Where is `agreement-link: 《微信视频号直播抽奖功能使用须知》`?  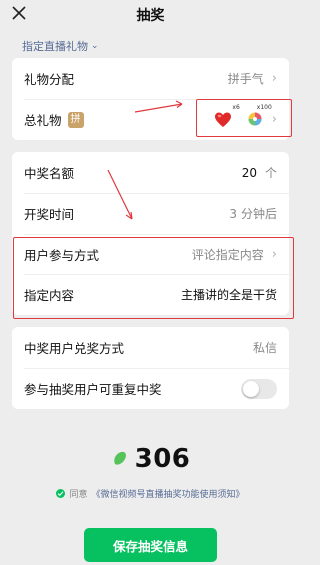
agreement-link: 《微信视频号直播抽奖功能使用须知》 is located at coordinates (168, 493).